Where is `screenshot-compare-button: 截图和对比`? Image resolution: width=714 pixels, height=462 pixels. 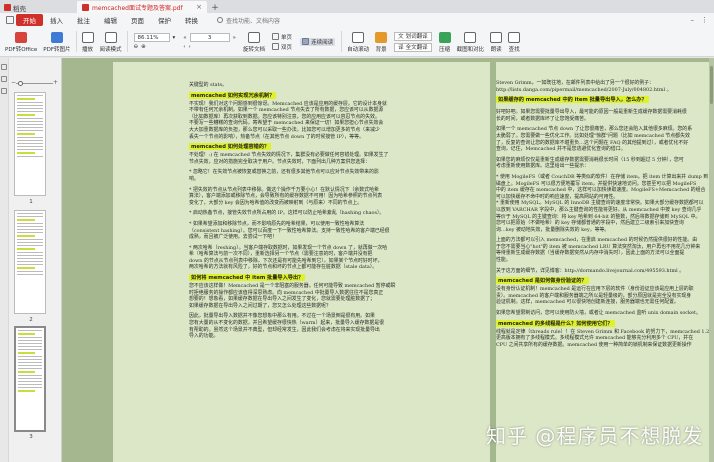 screenshot-compare-button: 截图和对比 is located at coordinates (471, 41).